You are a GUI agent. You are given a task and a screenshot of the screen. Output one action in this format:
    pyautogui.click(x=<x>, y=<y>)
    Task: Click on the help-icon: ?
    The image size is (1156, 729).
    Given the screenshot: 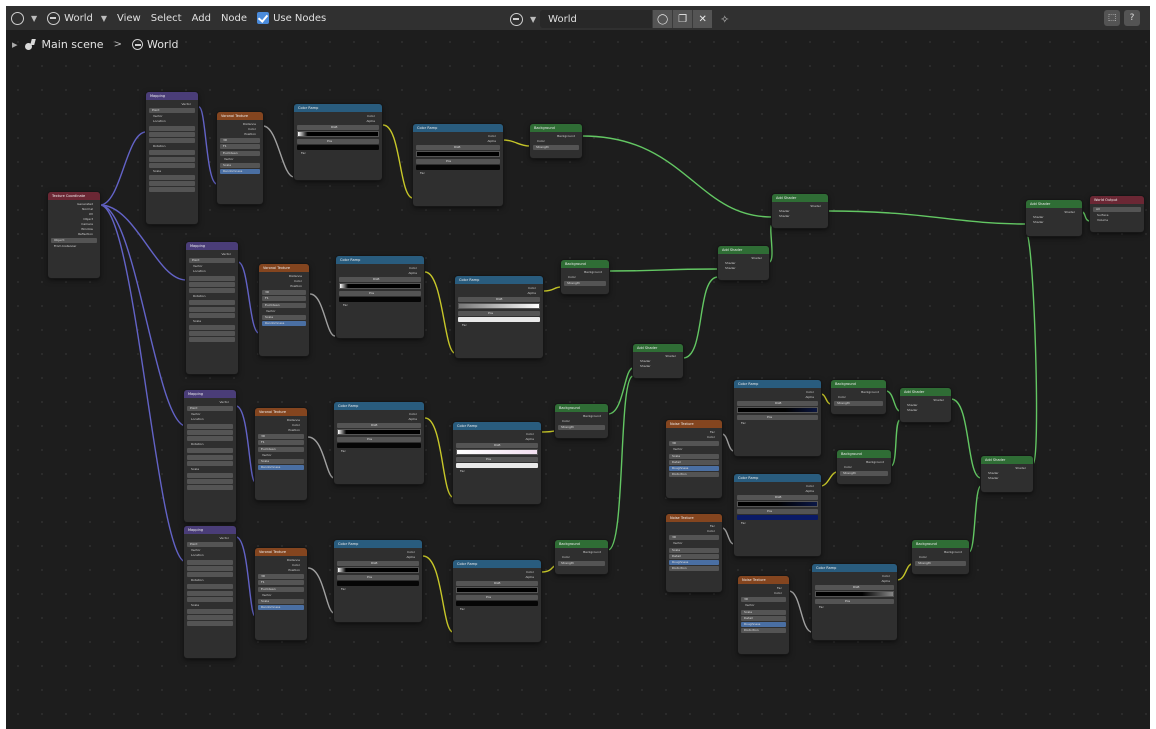 What is the action you would take?
    pyautogui.click(x=1132, y=18)
    